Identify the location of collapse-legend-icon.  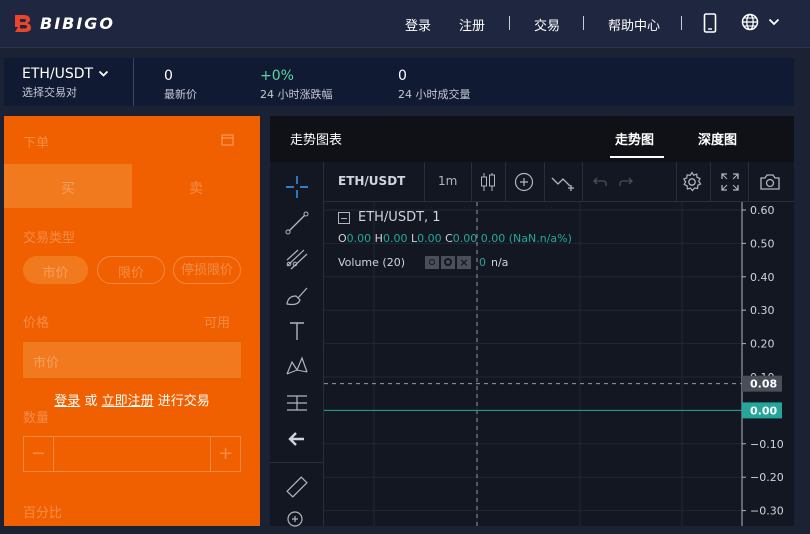
(344, 217).